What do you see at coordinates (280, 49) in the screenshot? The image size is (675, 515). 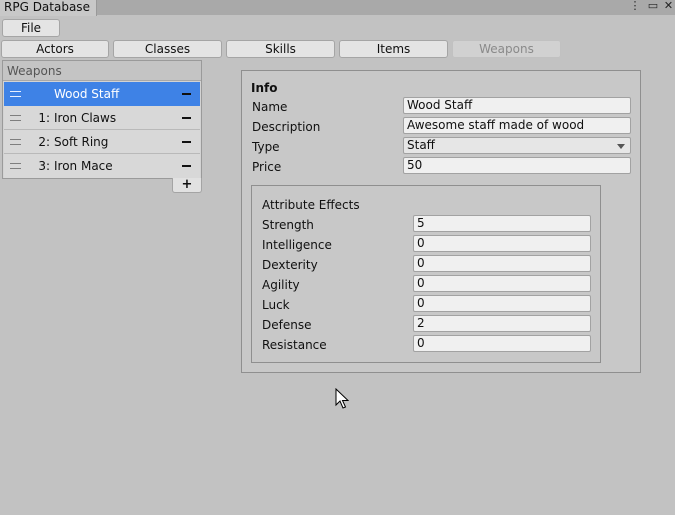 I see `tab-skills: Skills` at bounding box center [280, 49].